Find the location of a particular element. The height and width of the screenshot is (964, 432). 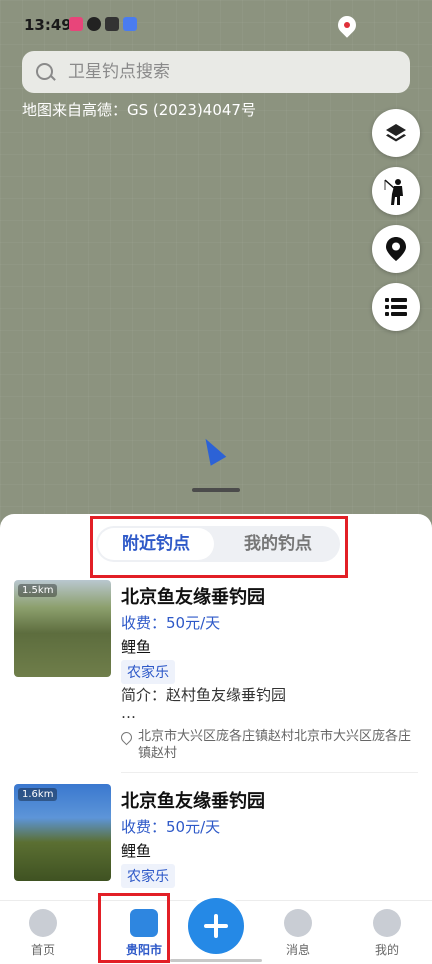

layers-button is located at coordinates (396, 133).